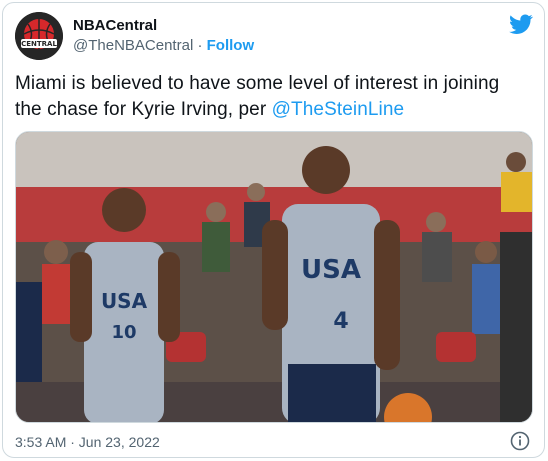  I want to click on jersey-right-number: 4, so click(340, 321).